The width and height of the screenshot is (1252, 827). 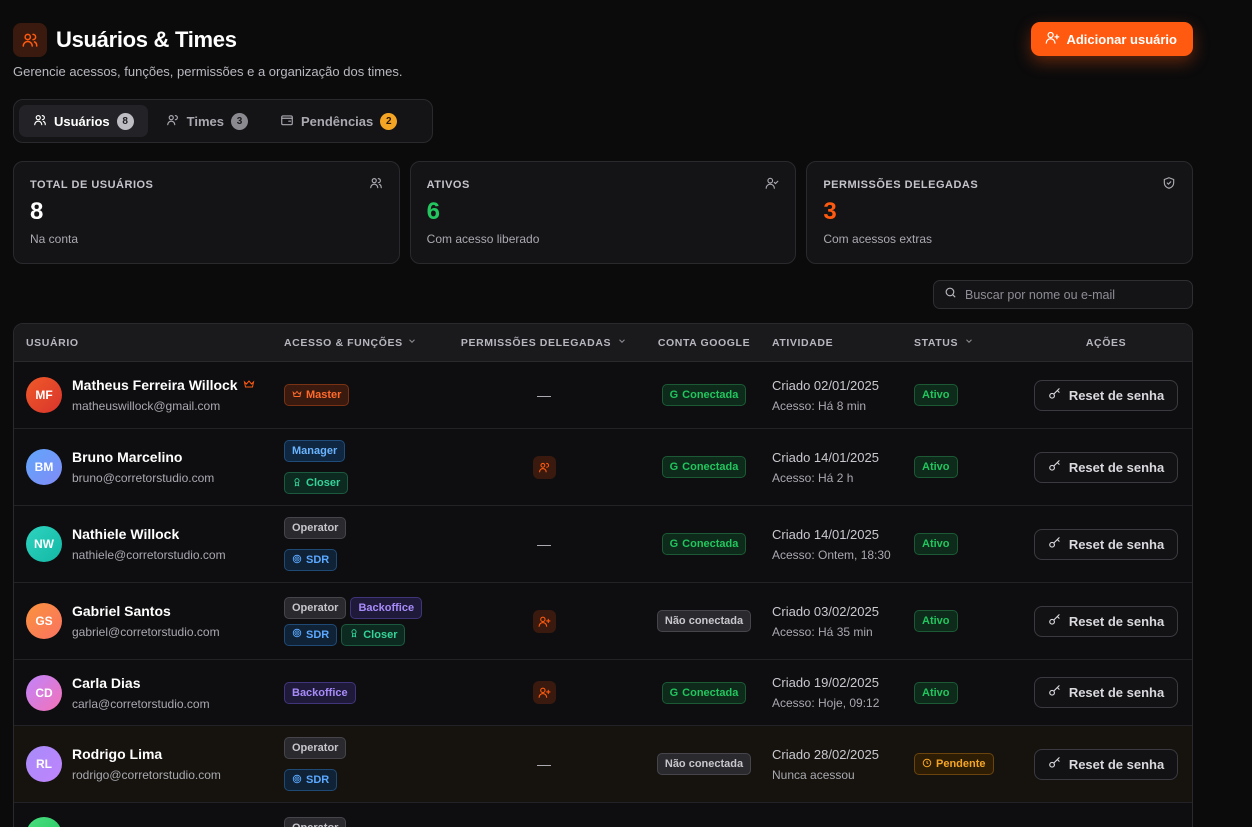 What do you see at coordinates (819, 405) in the screenshot?
I see `last-access: Acesso: Há 8 min` at bounding box center [819, 405].